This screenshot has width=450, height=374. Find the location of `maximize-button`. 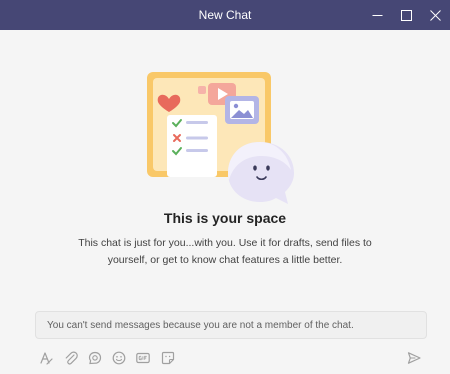

maximize-button is located at coordinates (406, 15).